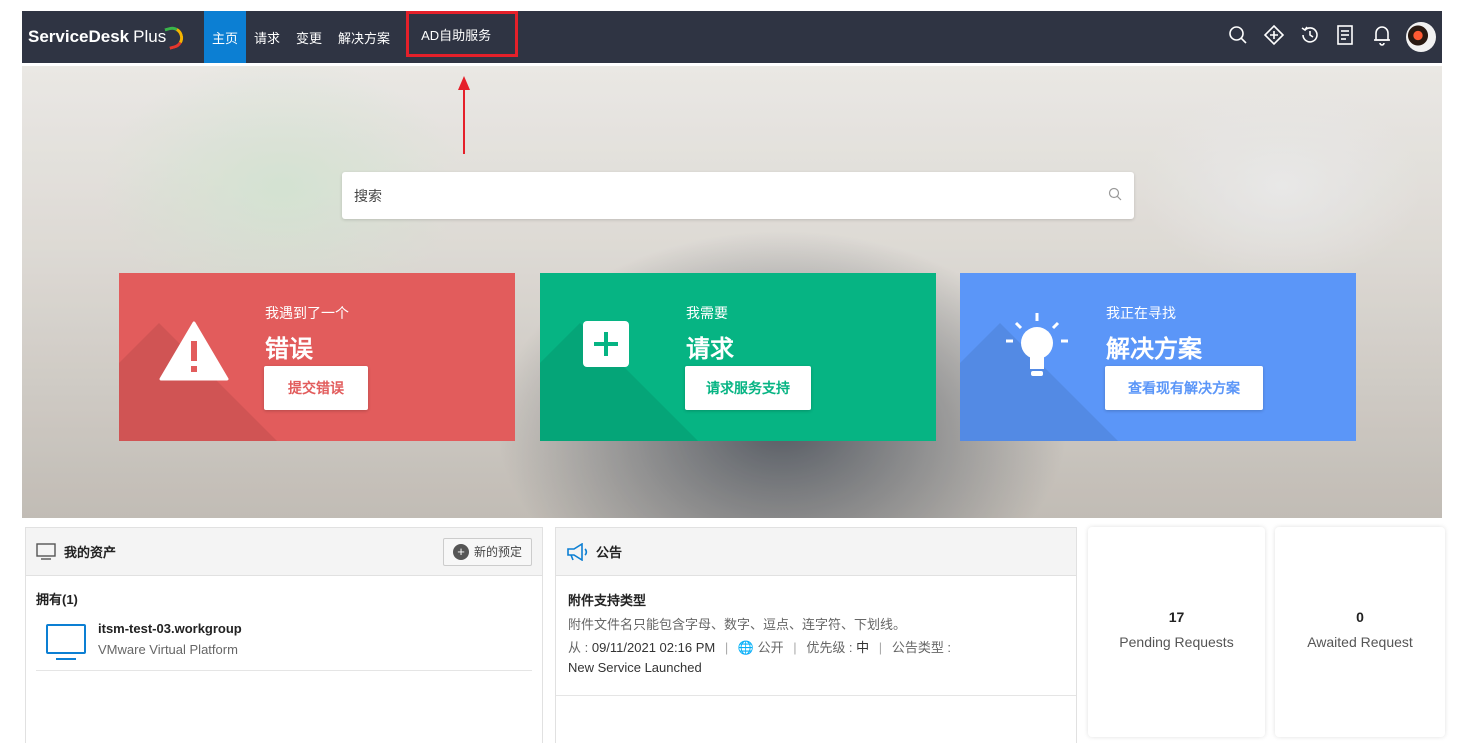 The image size is (1457, 743). Describe the element at coordinates (1184, 388) in the screenshot. I see `view-solutions-button: 查看现有解决方案` at that location.